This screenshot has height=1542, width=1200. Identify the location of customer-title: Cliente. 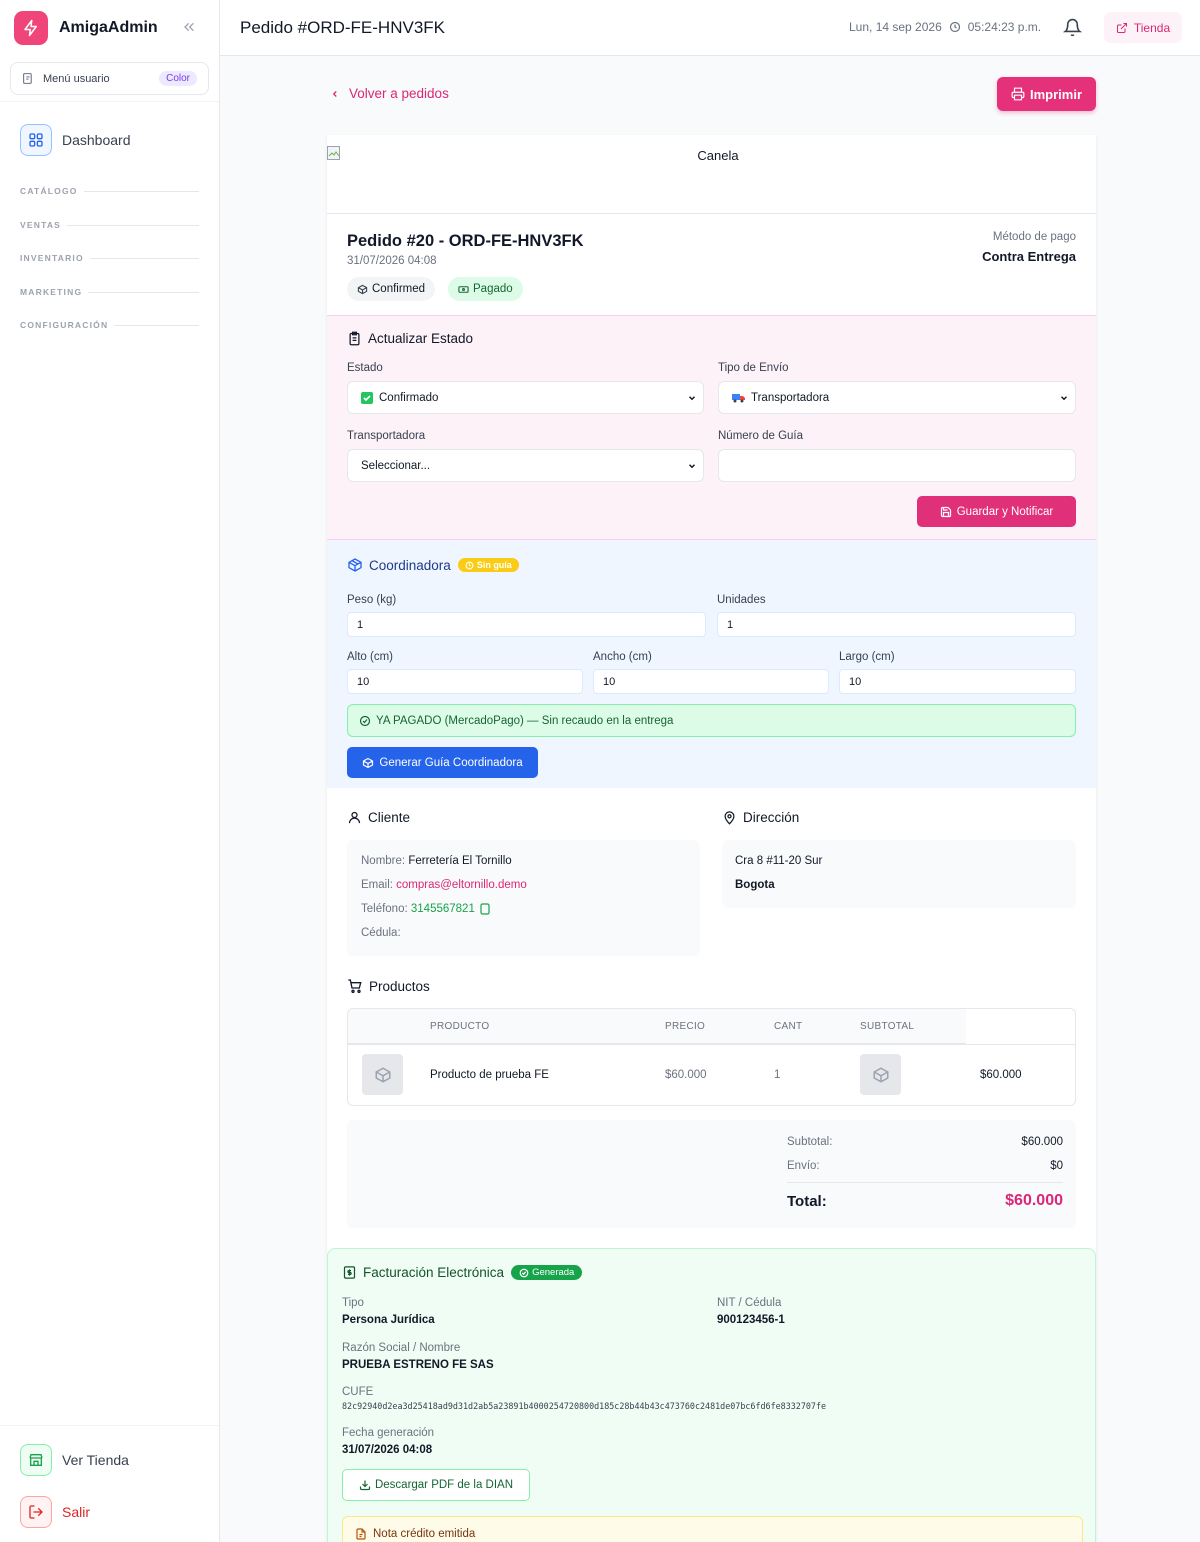
(378, 817).